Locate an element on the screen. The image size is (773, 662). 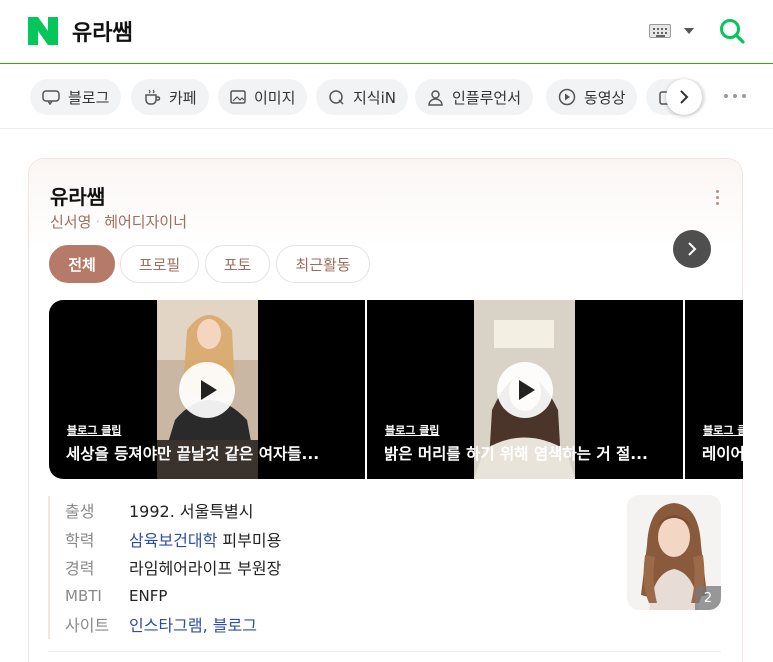
search-header: 유라쌤 is located at coordinates (386, 32).